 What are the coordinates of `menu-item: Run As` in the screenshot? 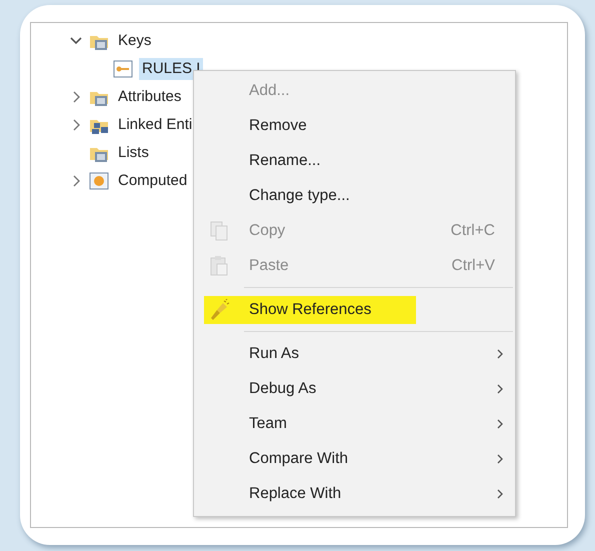 It's located at (354, 353).